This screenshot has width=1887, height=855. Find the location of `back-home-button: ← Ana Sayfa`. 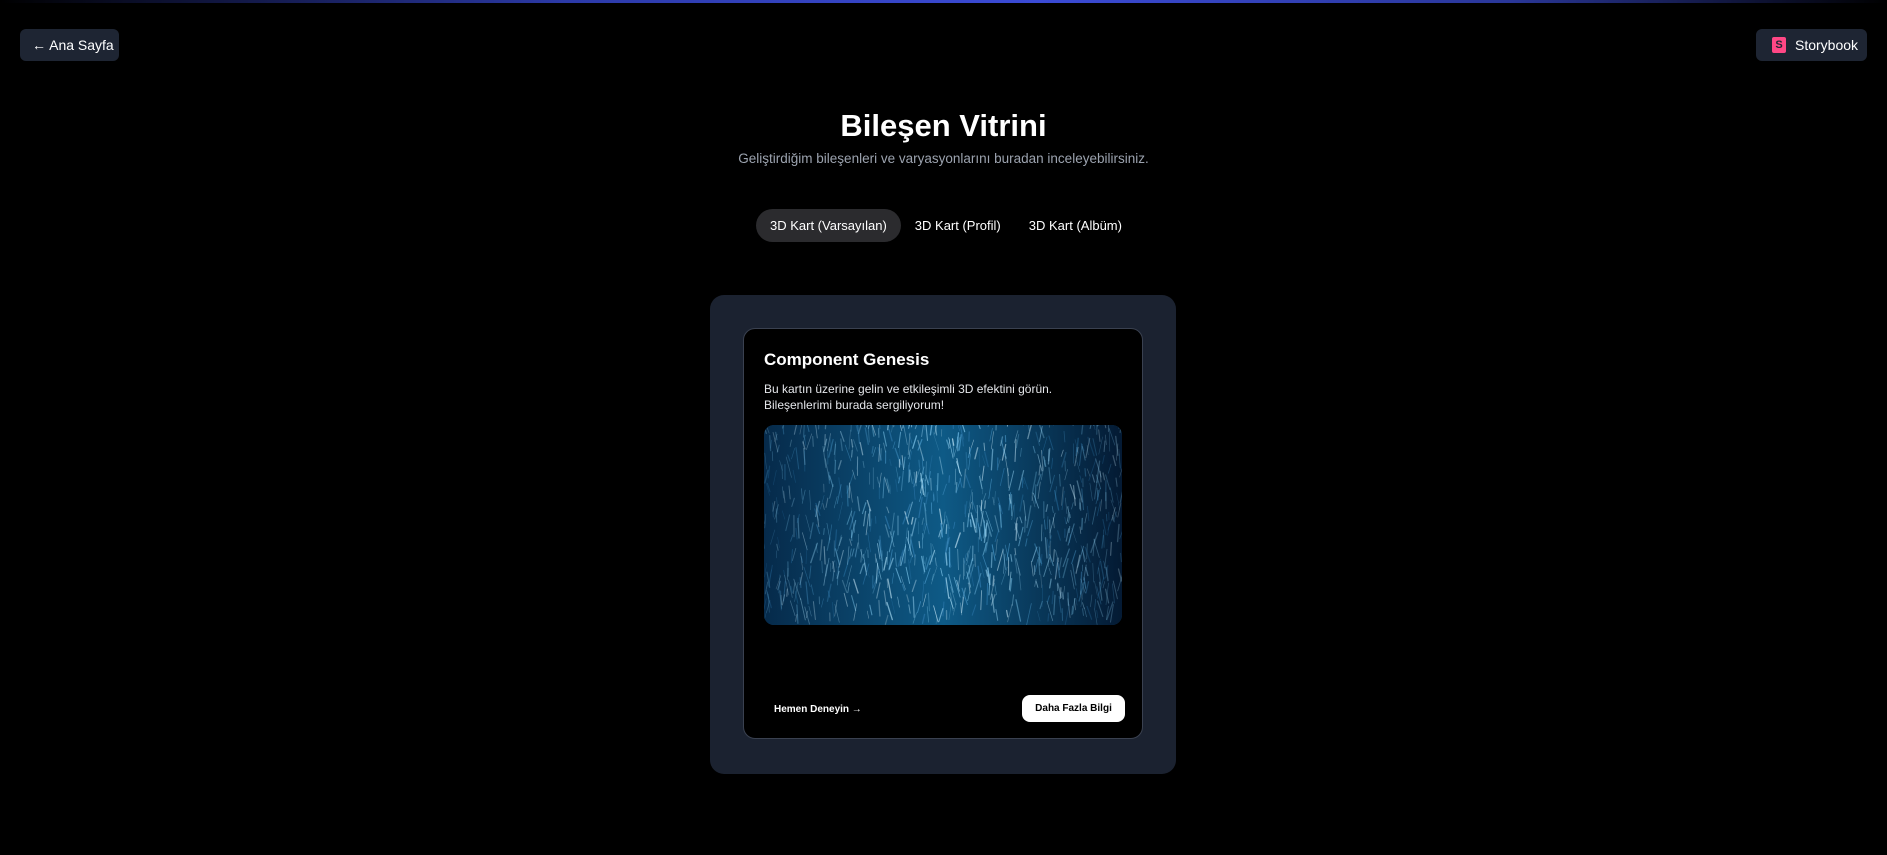

back-home-button: ← Ana Sayfa is located at coordinates (69, 45).